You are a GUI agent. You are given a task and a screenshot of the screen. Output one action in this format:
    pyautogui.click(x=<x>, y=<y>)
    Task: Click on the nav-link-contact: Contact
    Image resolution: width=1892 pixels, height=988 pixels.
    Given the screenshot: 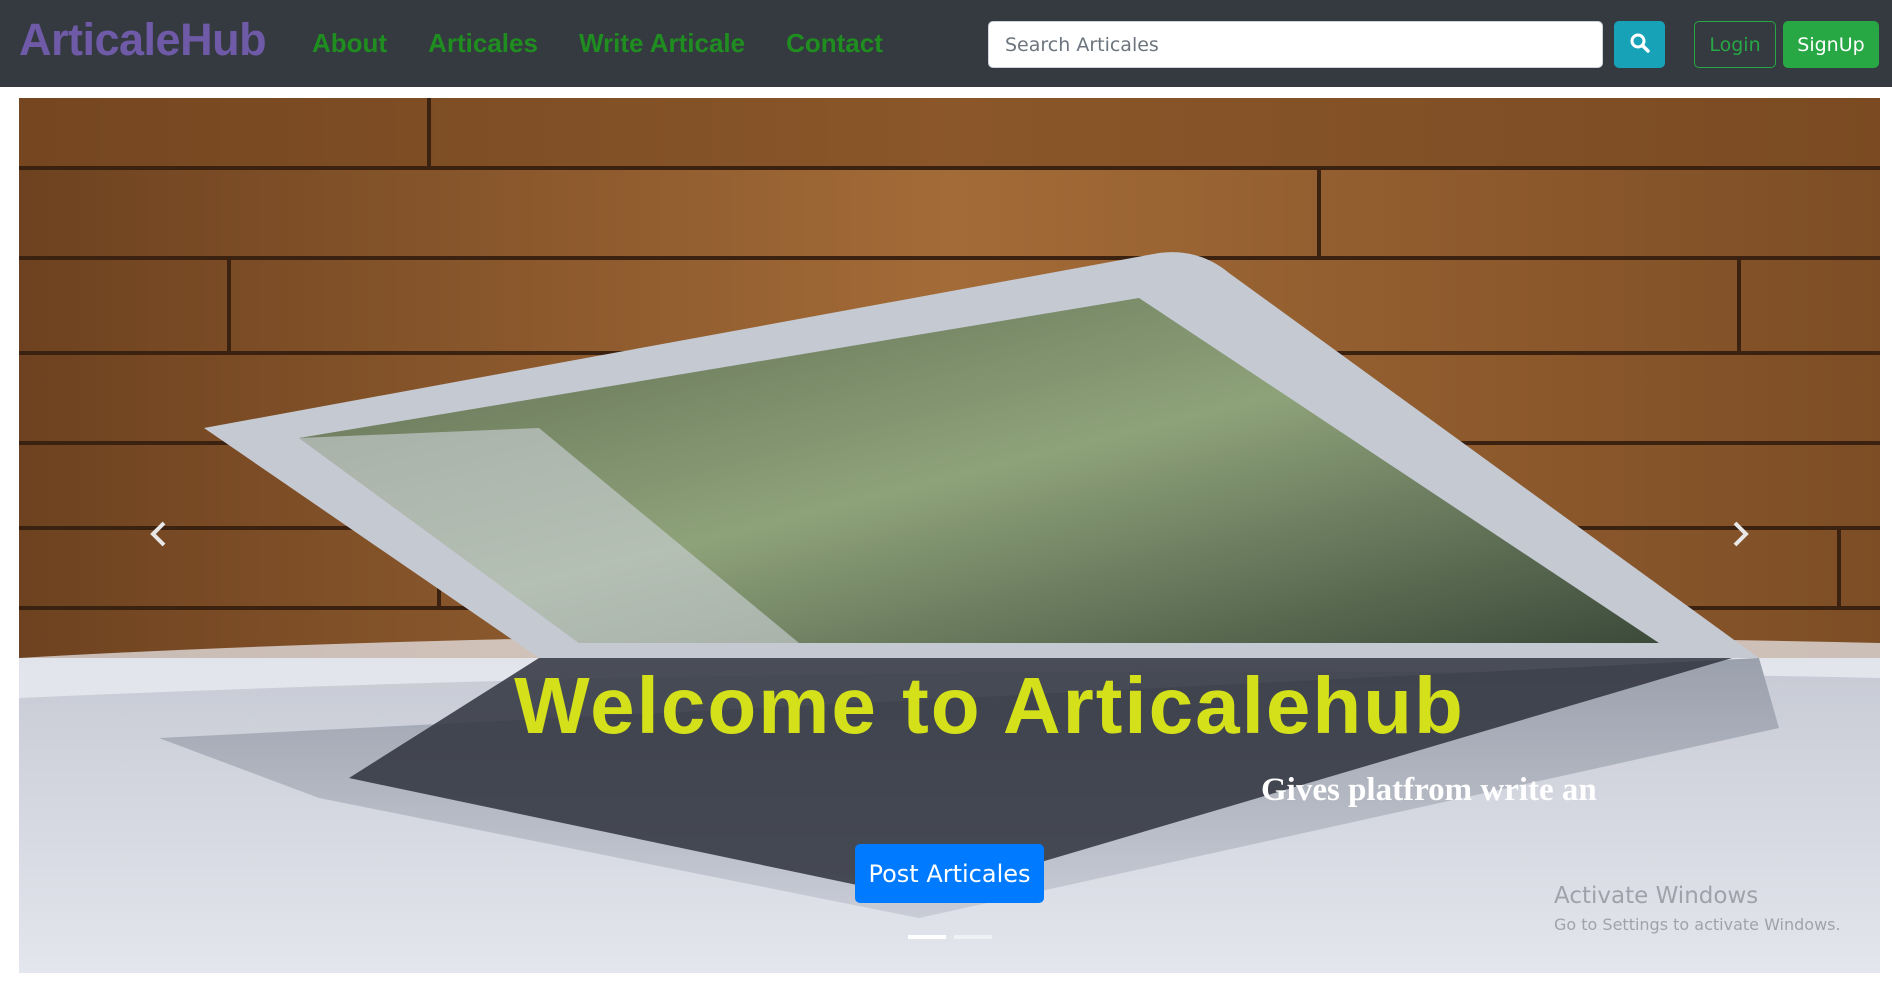 What is the action you would take?
    pyautogui.click(x=834, y=43)
    